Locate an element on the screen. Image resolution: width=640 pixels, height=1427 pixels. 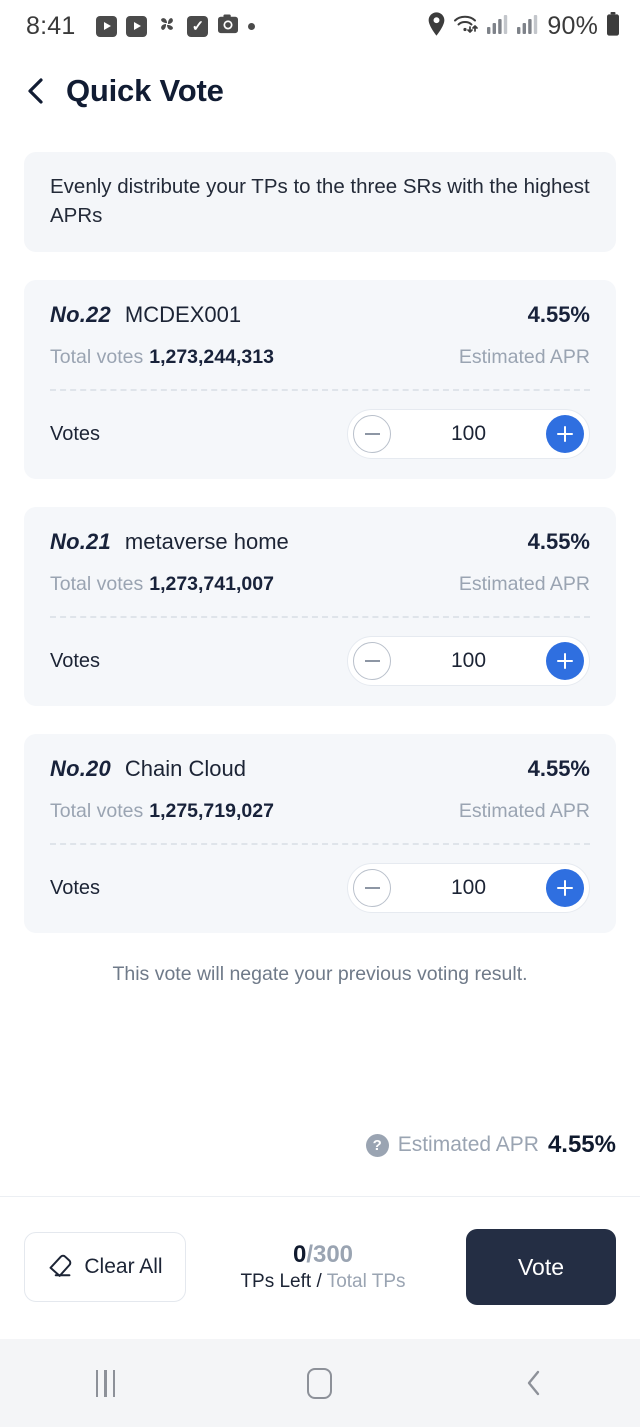
question-mark-icon: ? is located at coordinates (377, 1145).